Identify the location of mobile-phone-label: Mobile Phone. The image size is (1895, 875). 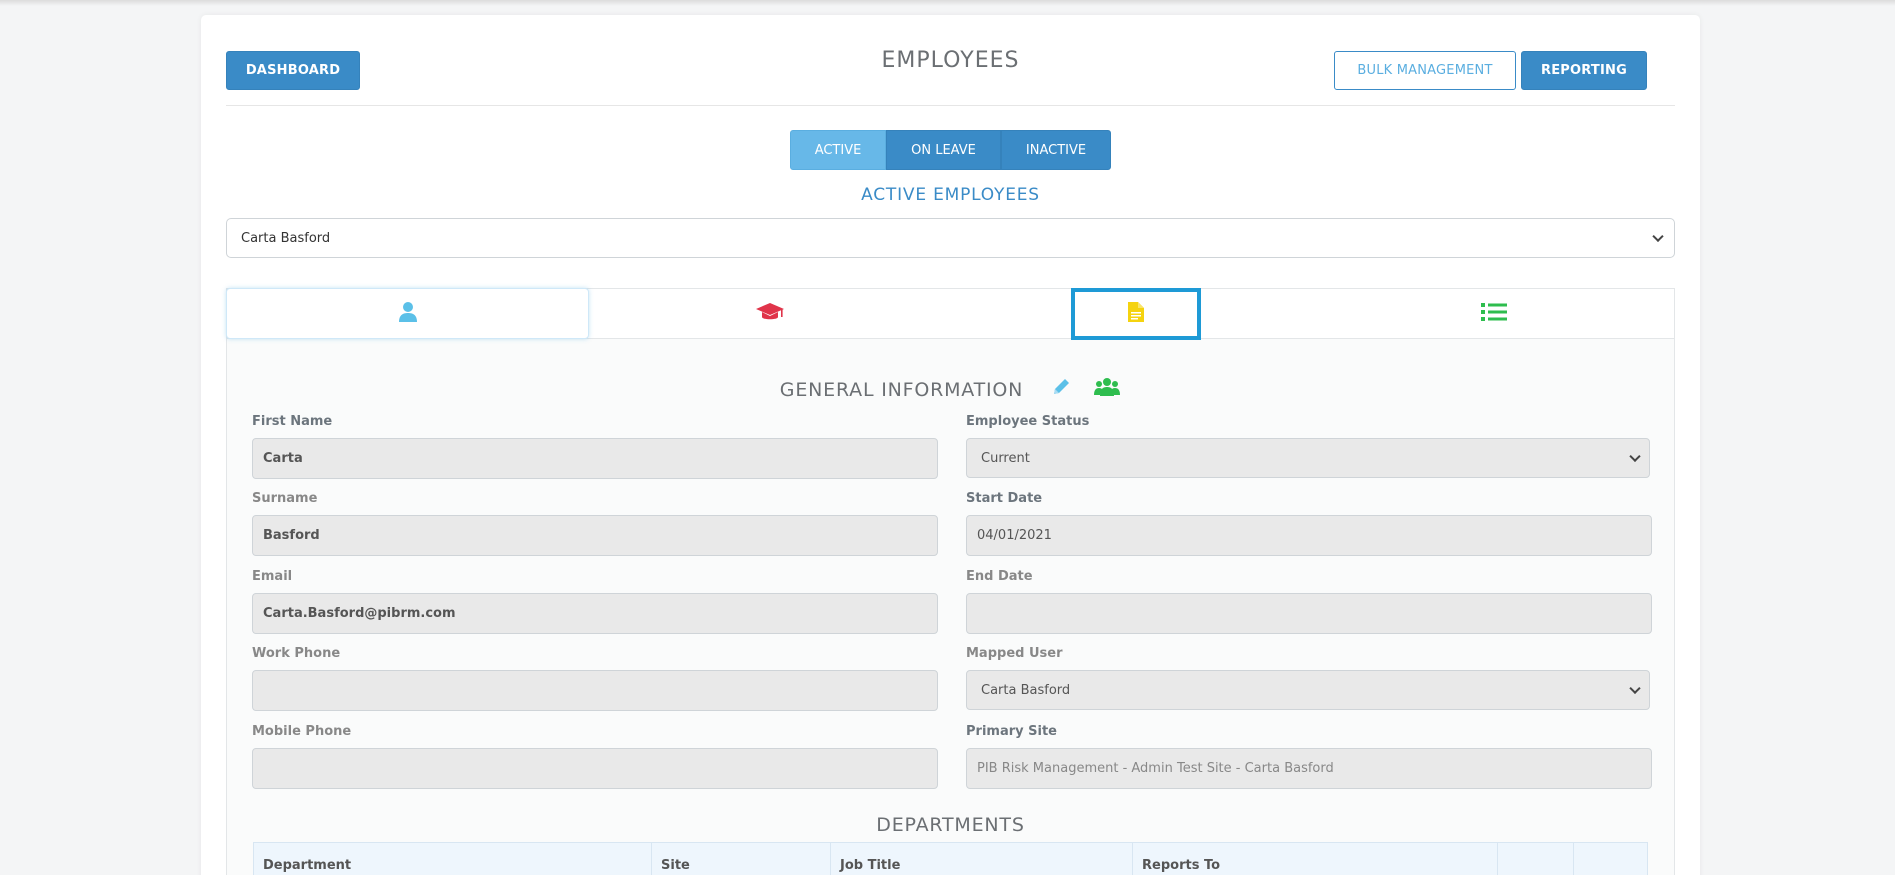
(302, 731).